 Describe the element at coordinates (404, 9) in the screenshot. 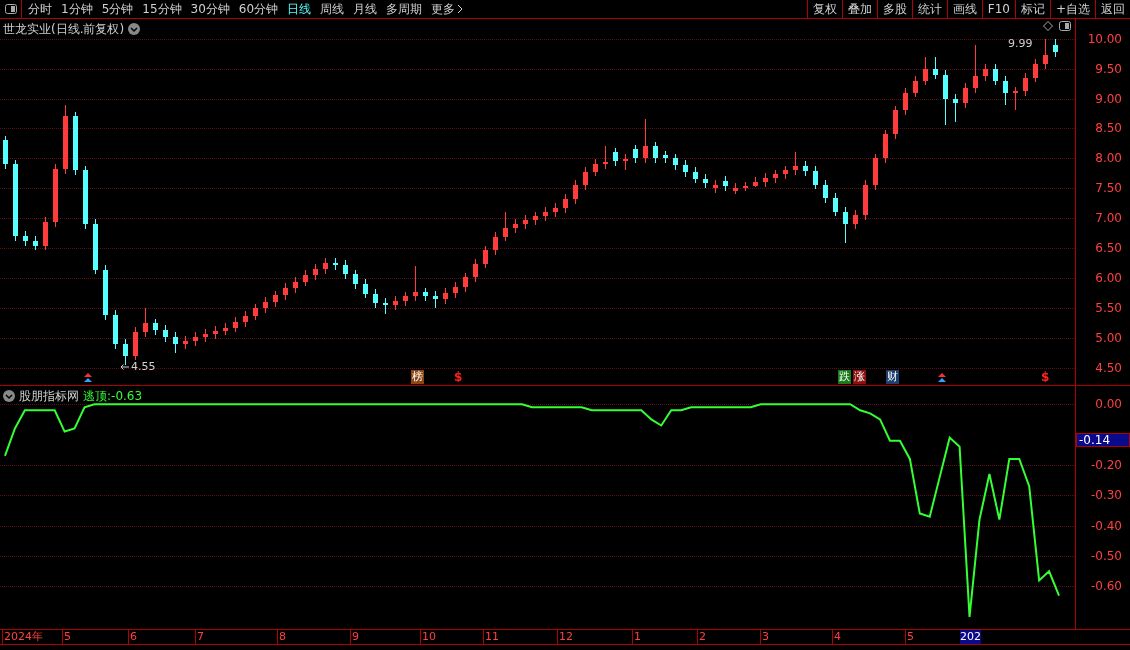

I see `period-tab: 多周期` at that location.